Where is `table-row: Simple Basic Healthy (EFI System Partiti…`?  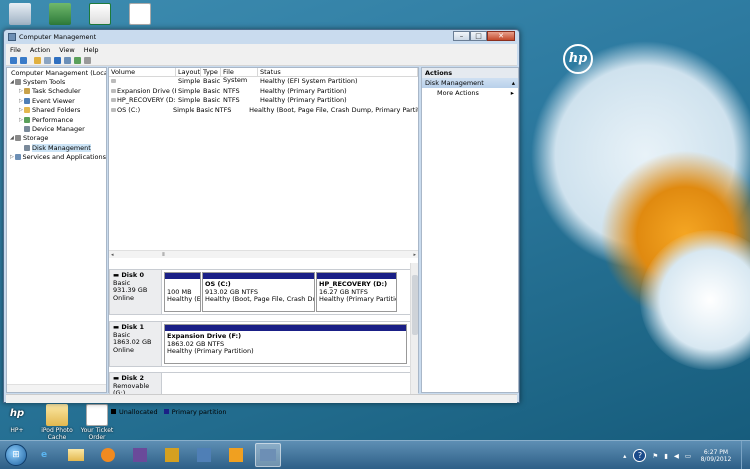 table-row: Simple Basic Healthy (EFI System Partiti… is located at coordinates (263, 82).